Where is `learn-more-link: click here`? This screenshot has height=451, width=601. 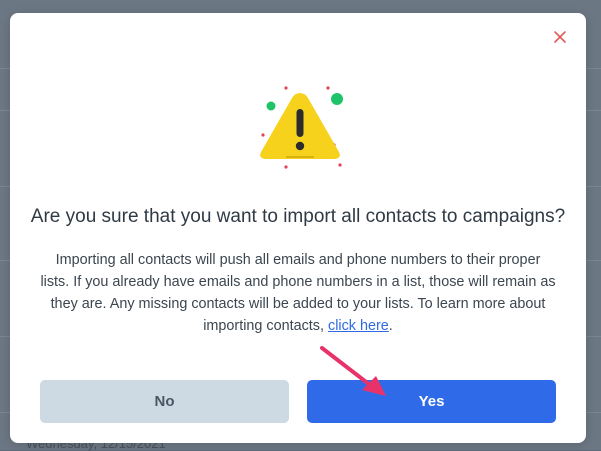
learn-more-link: click here is located at coordinates (358, 326).